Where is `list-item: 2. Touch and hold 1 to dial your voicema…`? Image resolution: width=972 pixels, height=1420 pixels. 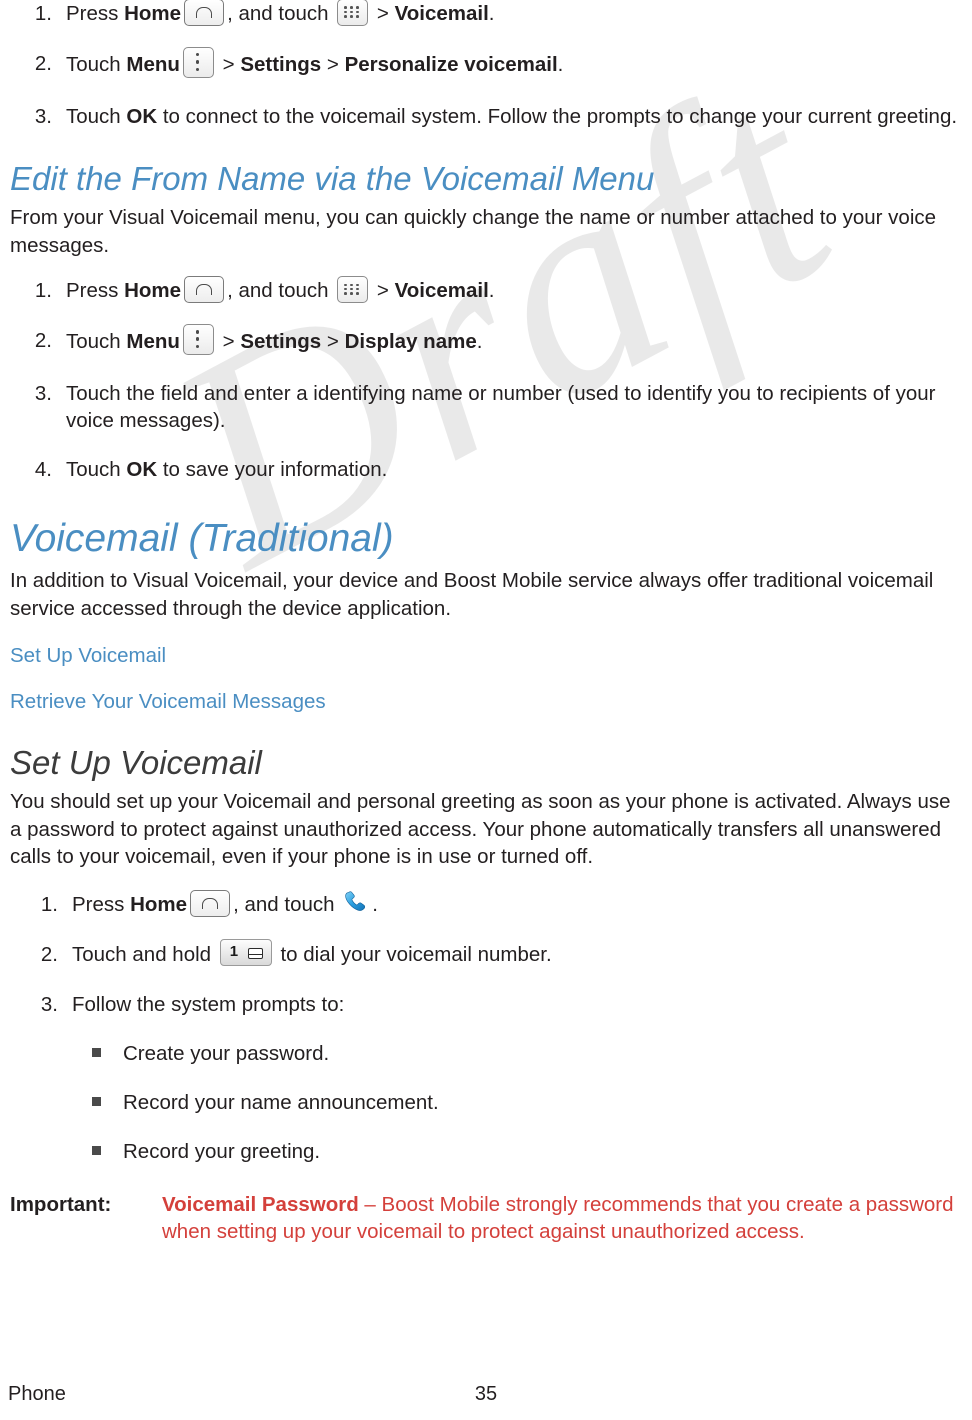
list-item: 2. Touch and hold 1 to dial your voicema… is located at coordinates (487, 953).